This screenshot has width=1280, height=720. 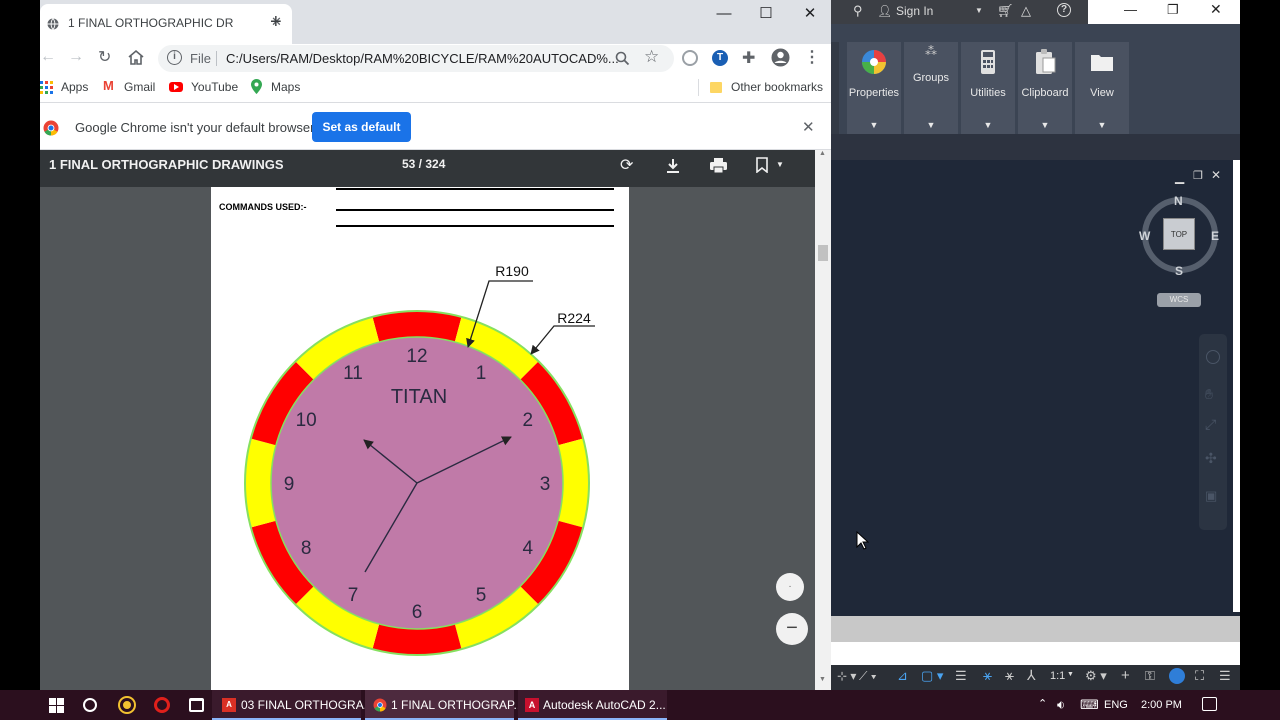 What do you see at coordinates (1035, 629) in the screenshot?
I see `command-line` at bounding box center [1035, 629].